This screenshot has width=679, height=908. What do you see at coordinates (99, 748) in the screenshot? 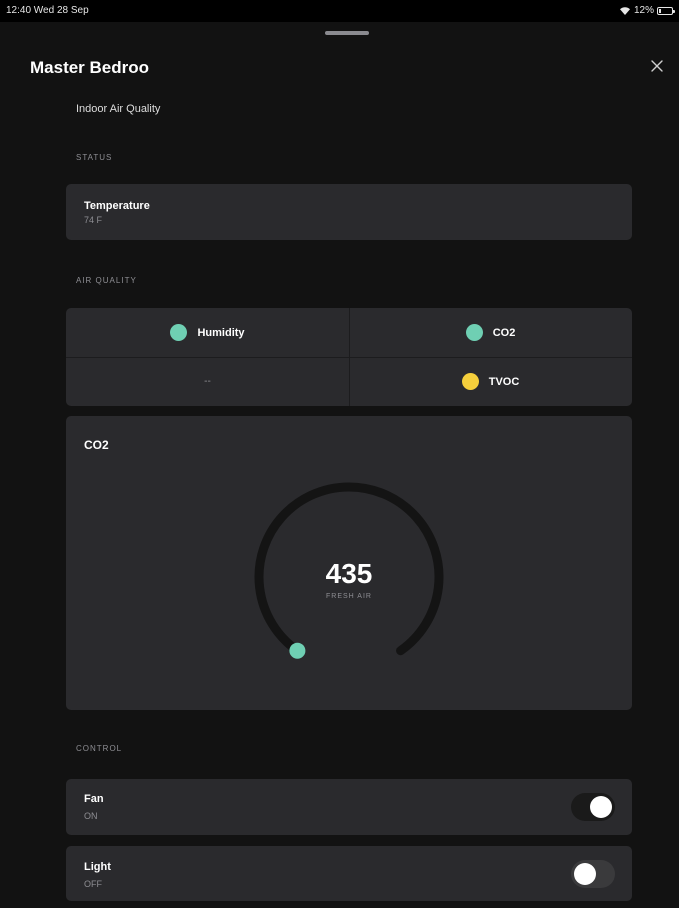
I see `control-section-label: CONTROL` at bounding box center [99, 748].